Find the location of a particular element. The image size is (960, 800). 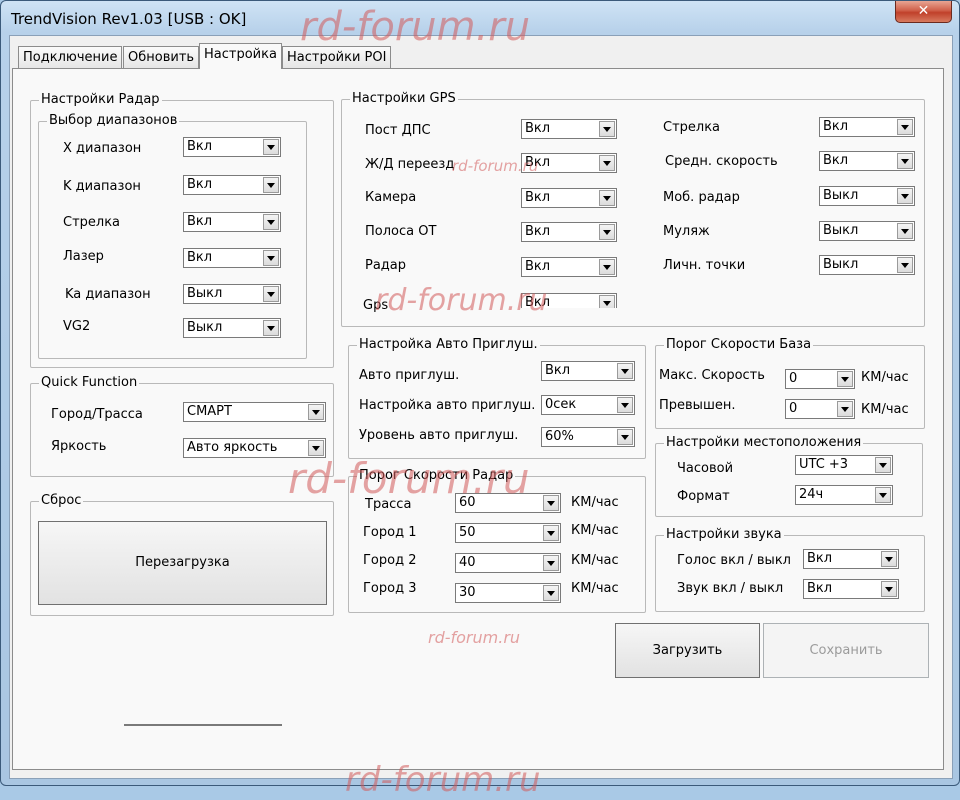

gps-label-avgspeed: Средн. скорость is located at coordinates (721, 161).